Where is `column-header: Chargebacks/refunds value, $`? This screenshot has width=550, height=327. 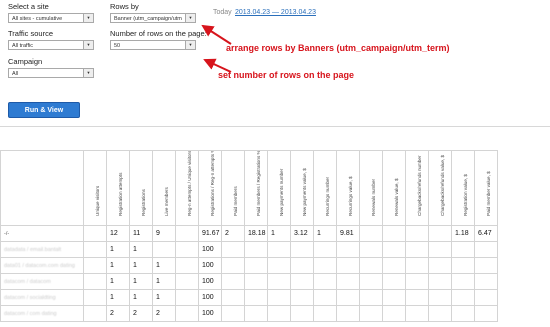
column-header: Chargebacks/refunds value, $ is located at coordinates (440, 188).